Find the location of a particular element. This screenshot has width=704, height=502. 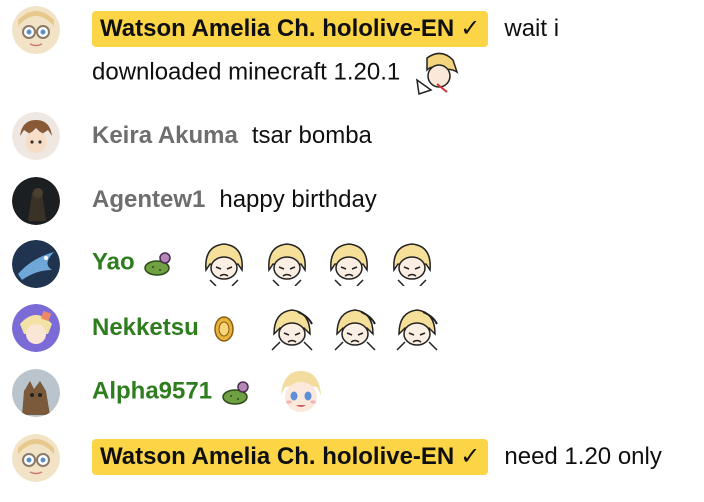

author-name: Nekketsu is located at coordinates (145, 327).